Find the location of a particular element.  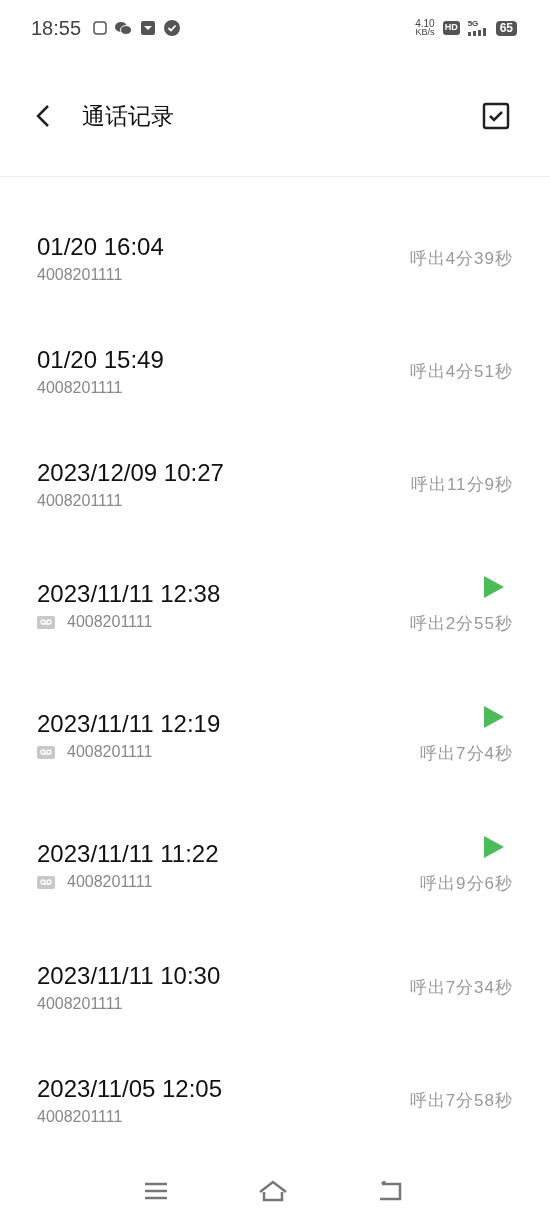

call-time: 2023/11/11 11:22 is located at coordinates (128, 854).